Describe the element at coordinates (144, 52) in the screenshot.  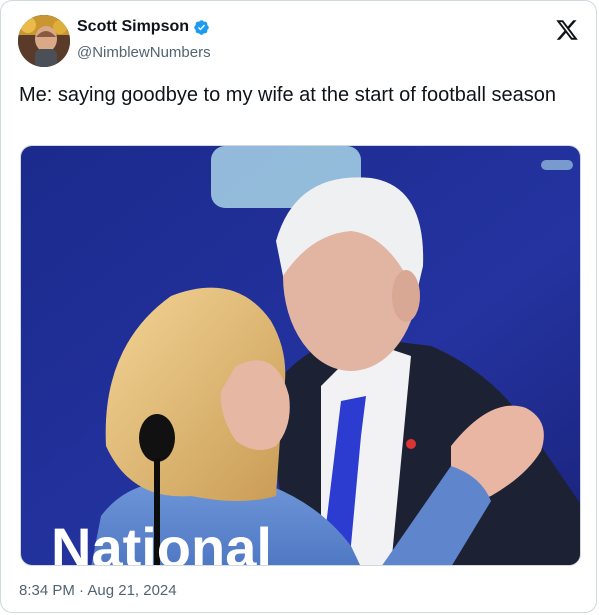
I see `author-handle: @NimblewNumbers` at that location.